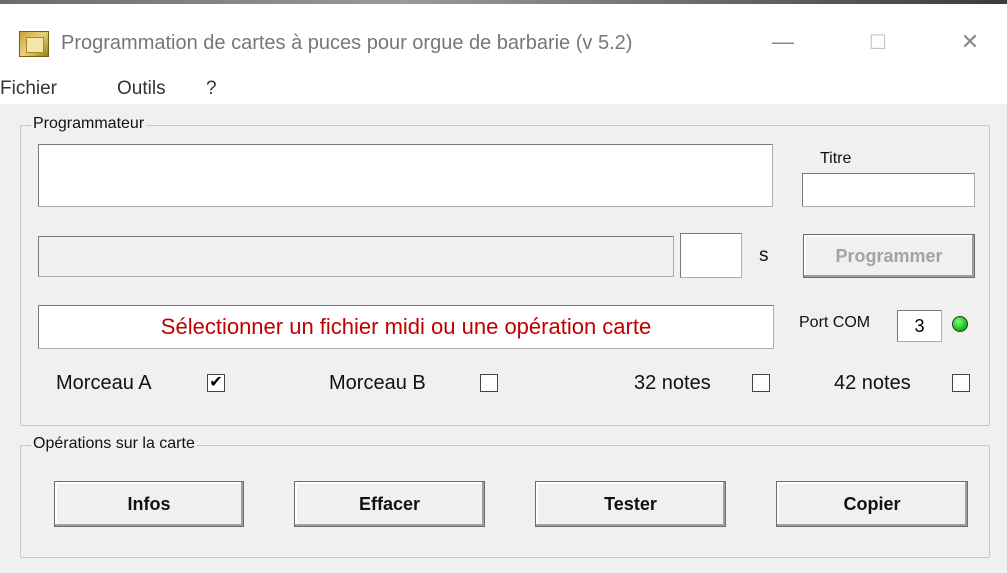 Image resolution: width=1007 pixels, height=573 pixels. Describe the element at coordinates (761, 383) in the screenshot. I see `32-notes-checkbox` at that location.